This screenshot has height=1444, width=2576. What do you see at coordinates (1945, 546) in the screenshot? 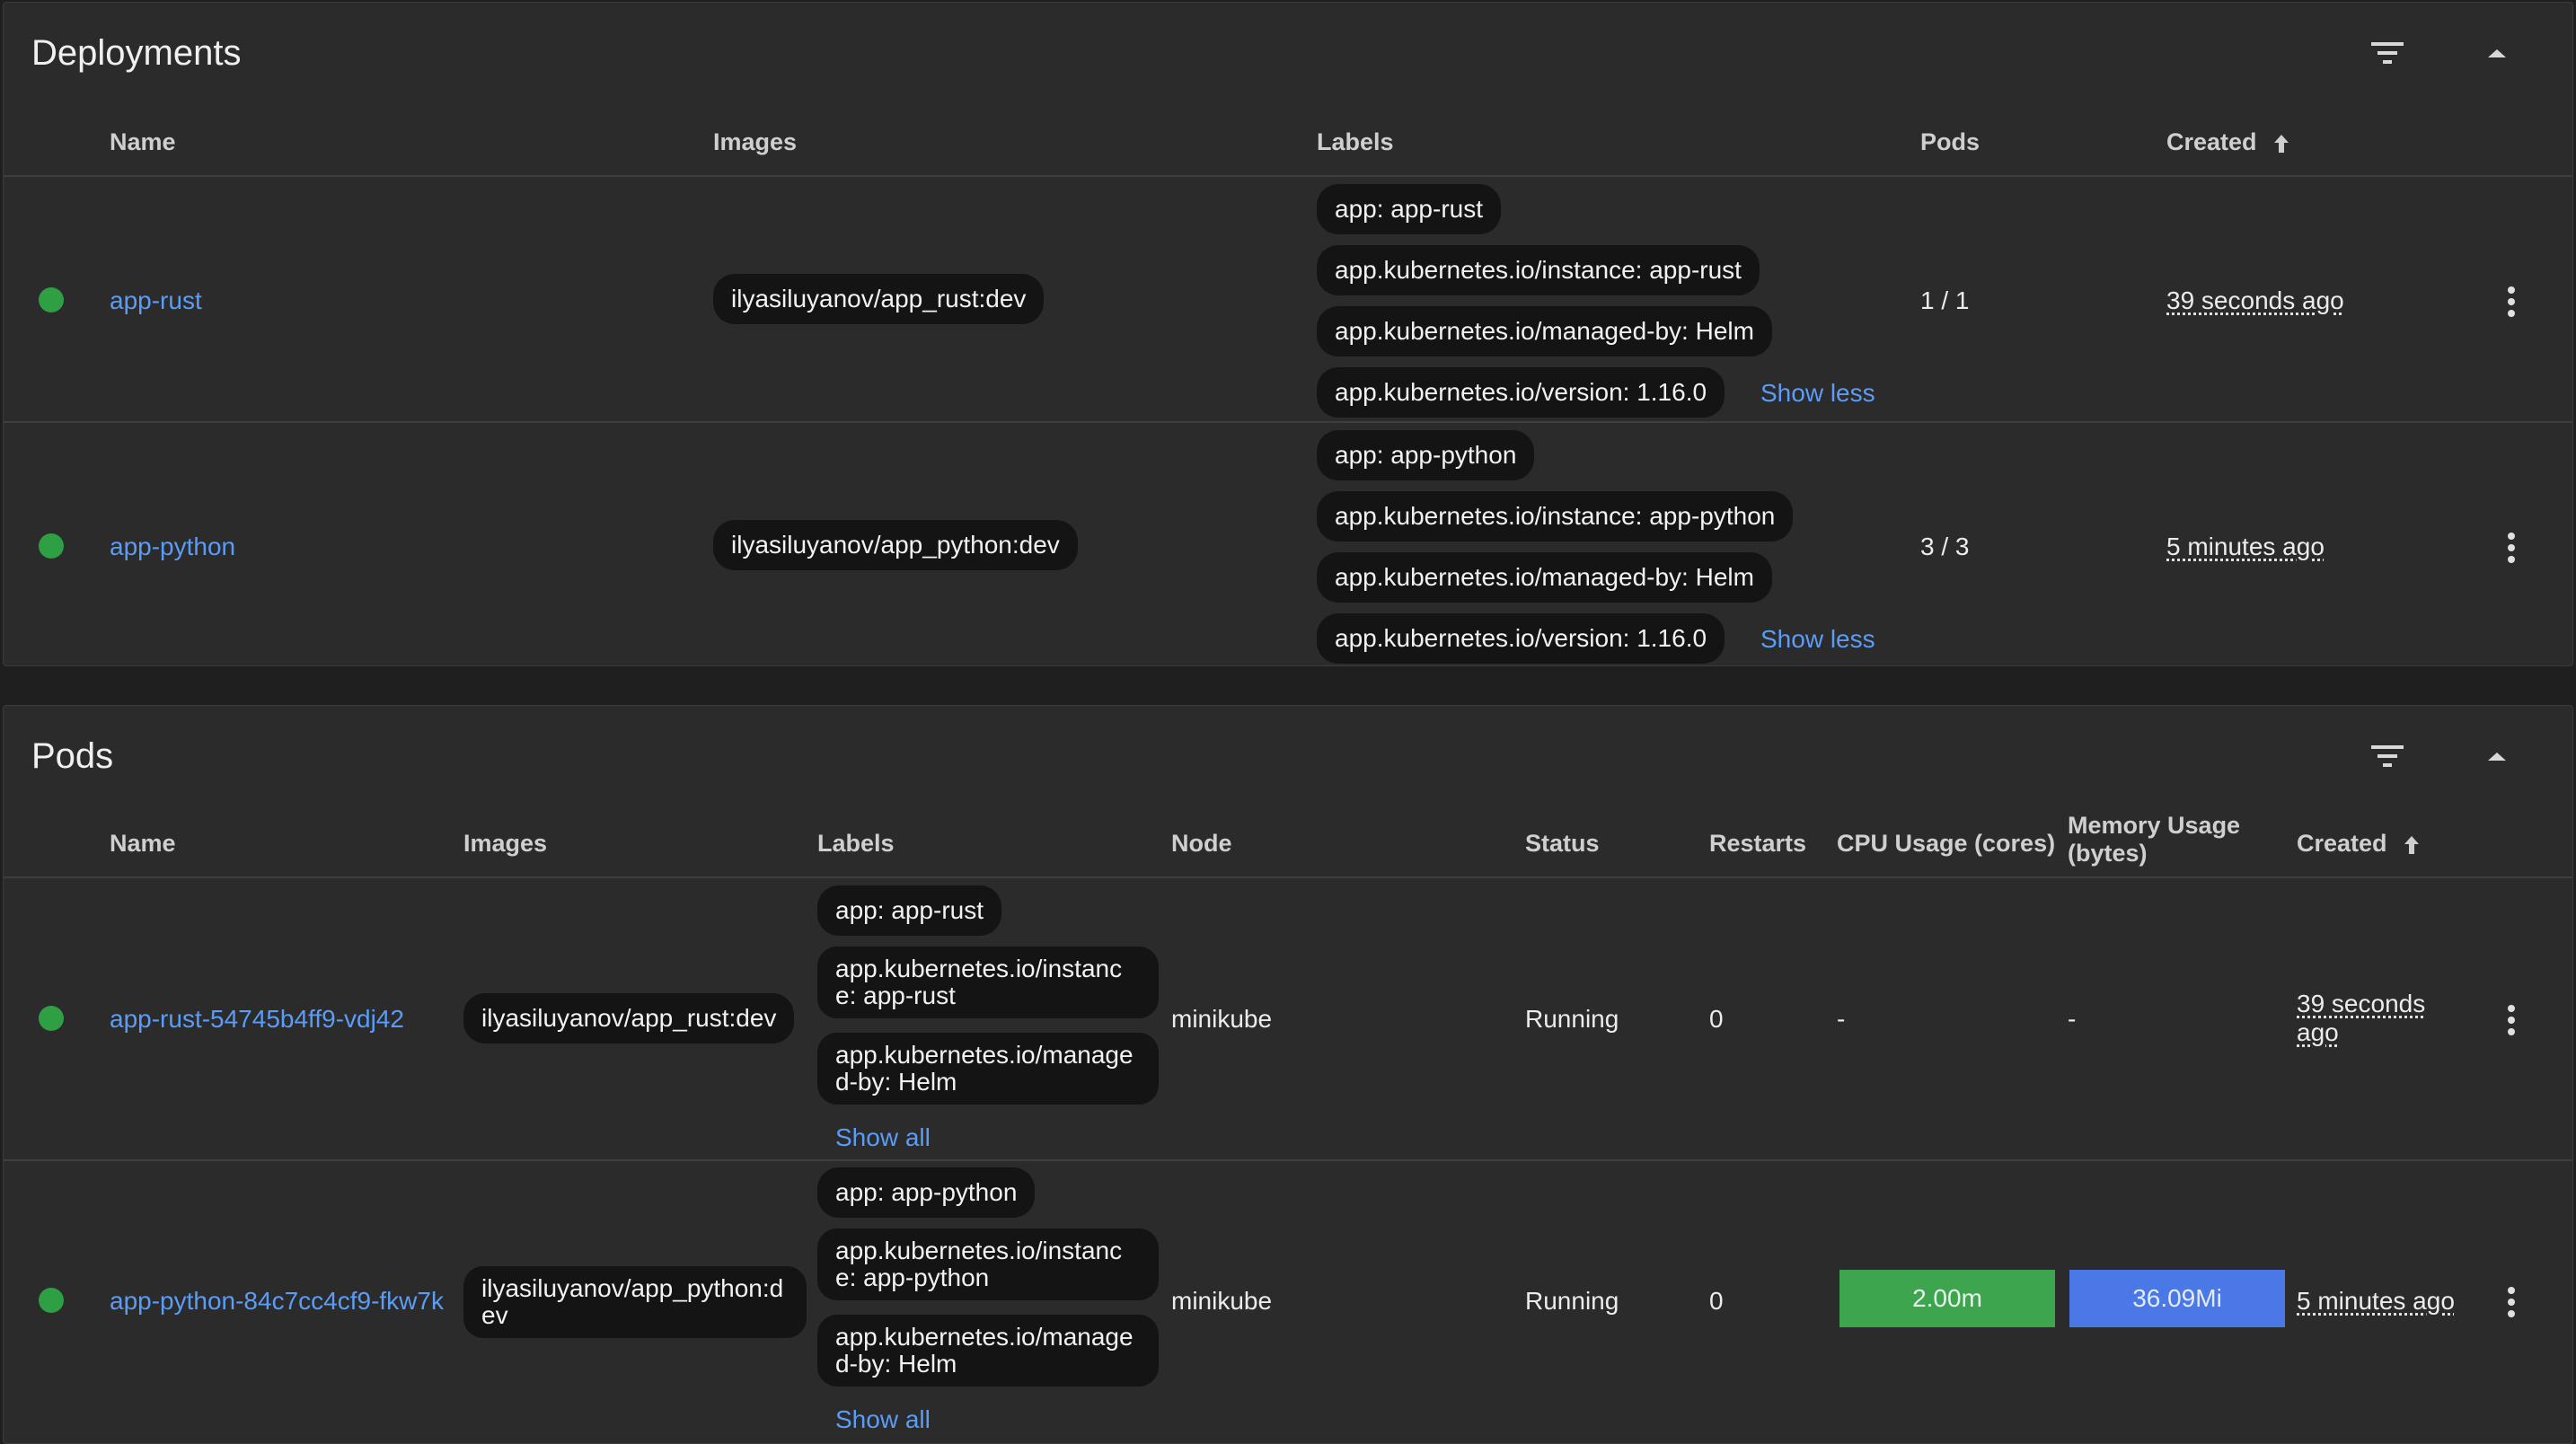
I see `pods-count: 3 / 3` at bounding box center [1945, 546].